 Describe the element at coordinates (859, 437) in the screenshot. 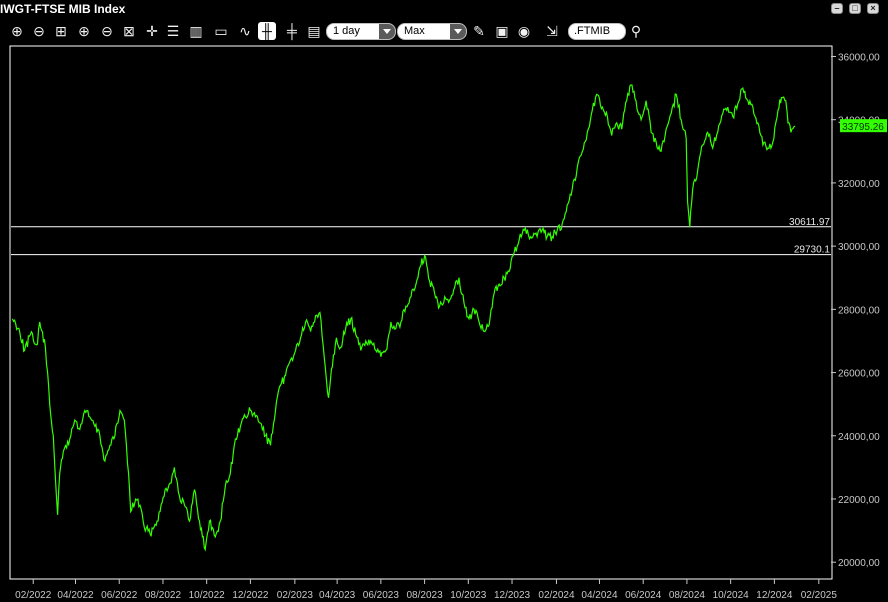

I see `y-tick-label: 24000,00` at that location.